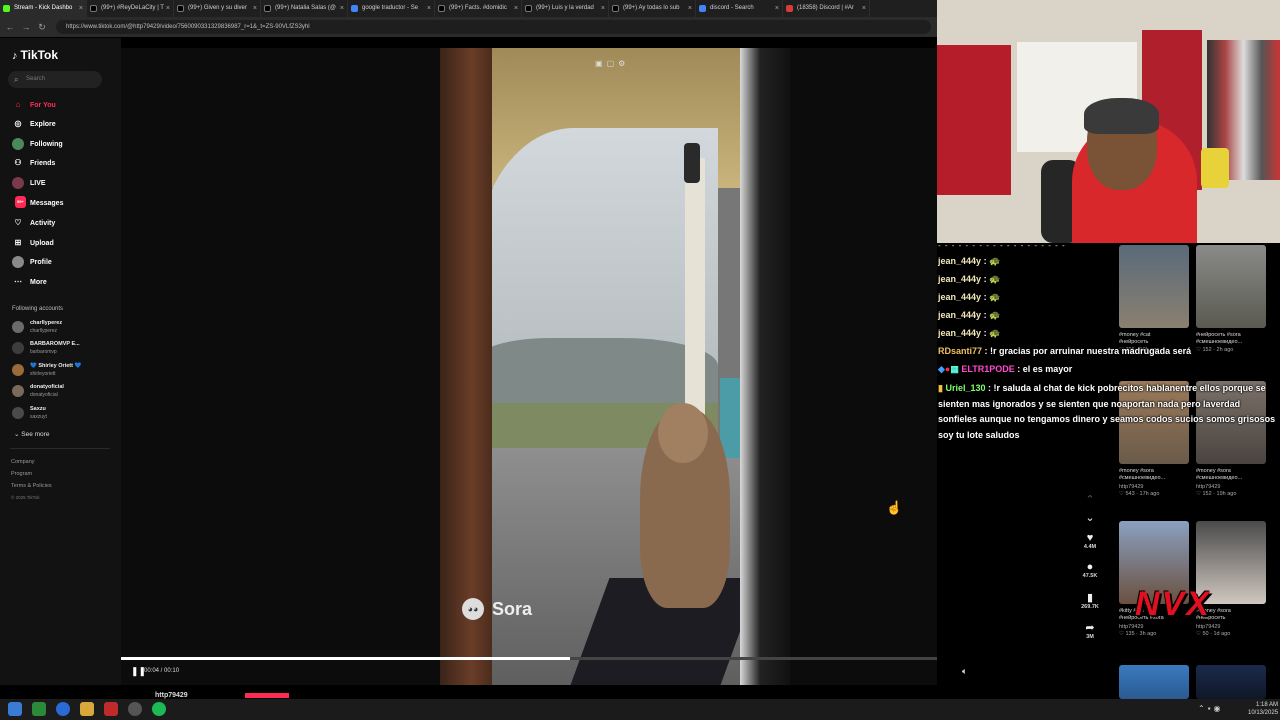 The height and width of the screenshot is (720, 1280). Describe the element at coordinates (267, 695) in the screenshot. I see `follow-button` at that location.